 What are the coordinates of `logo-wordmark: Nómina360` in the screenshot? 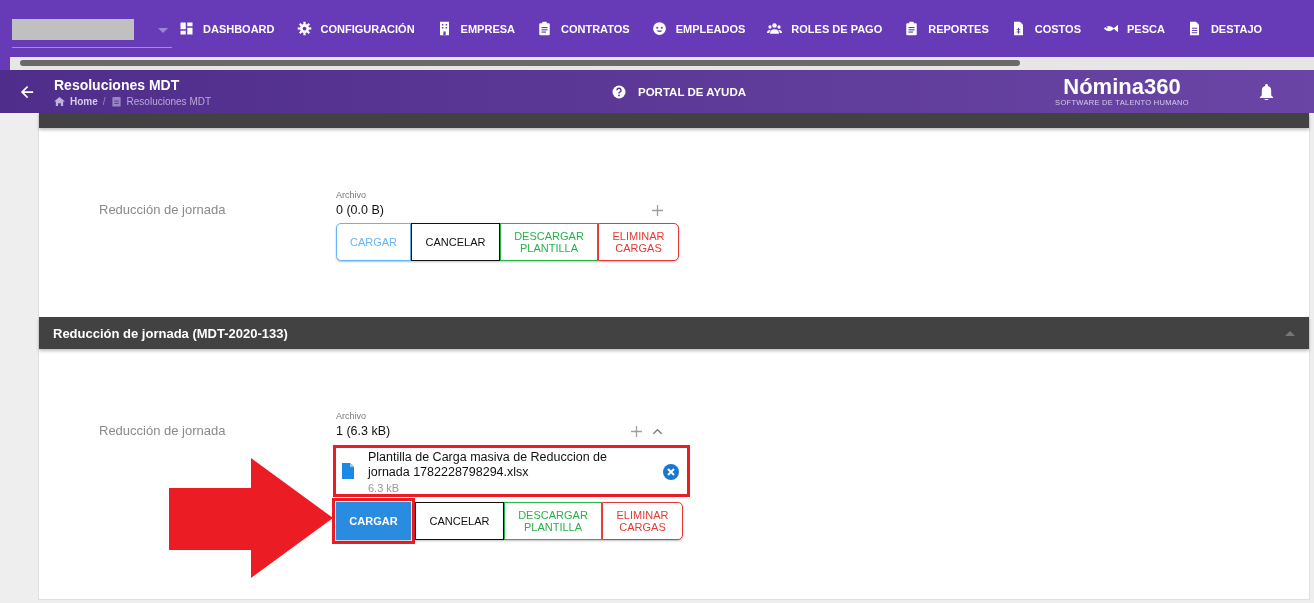 It's located at (1122, 87).